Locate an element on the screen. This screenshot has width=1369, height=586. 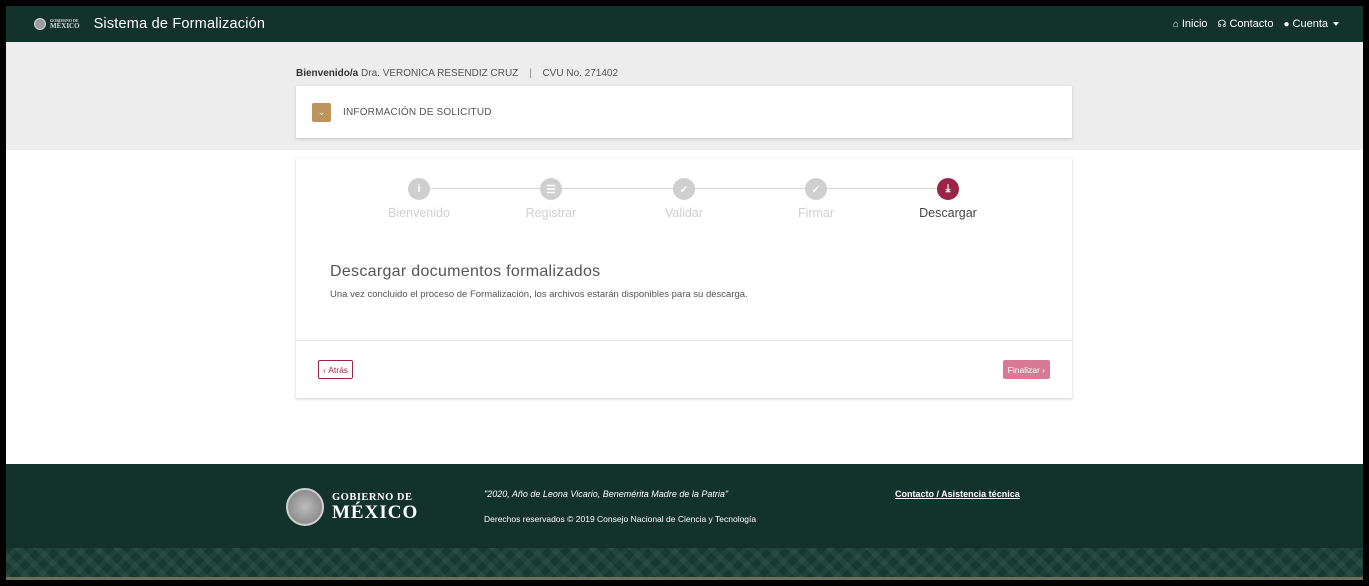
support-icon: ☊ is located at coordinates (1222, 24).